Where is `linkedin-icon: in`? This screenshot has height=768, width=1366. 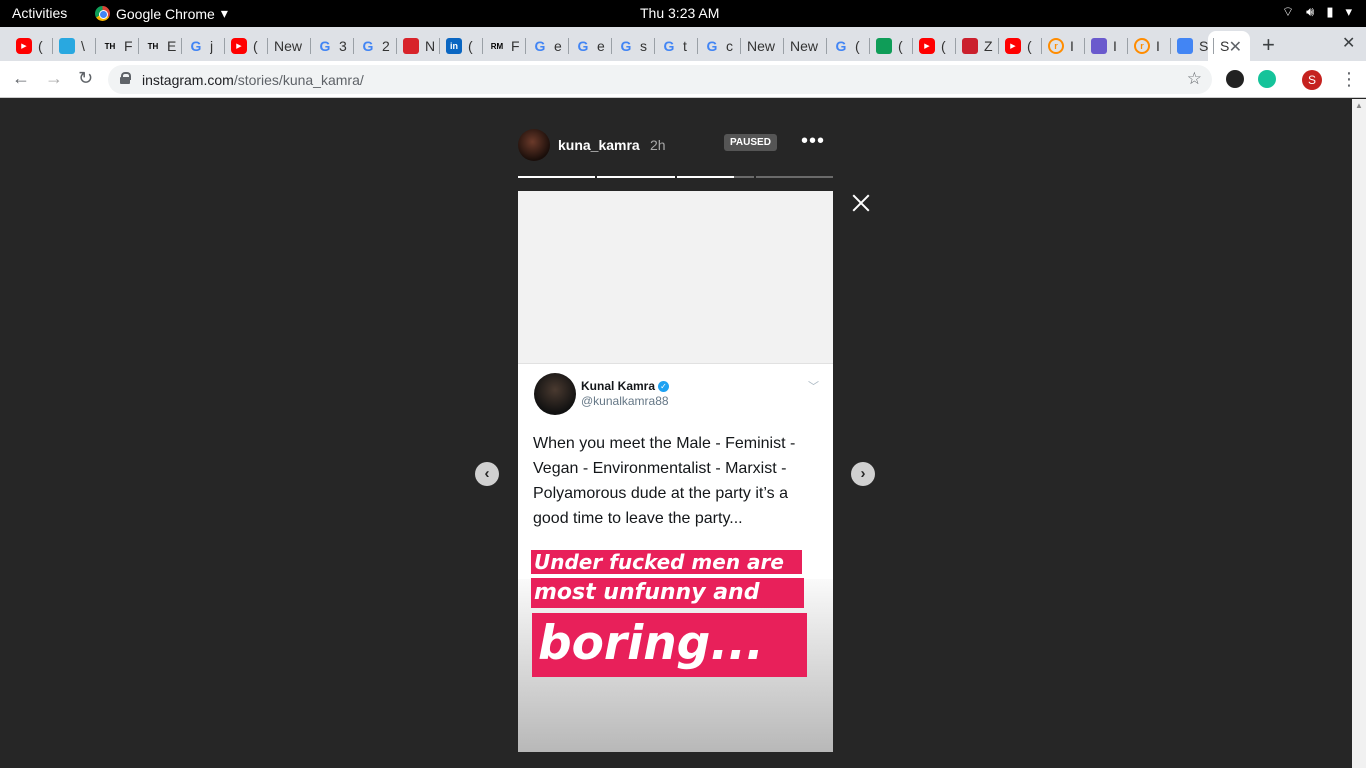
linkedin-icon: in is located at coordinates (454, 46).